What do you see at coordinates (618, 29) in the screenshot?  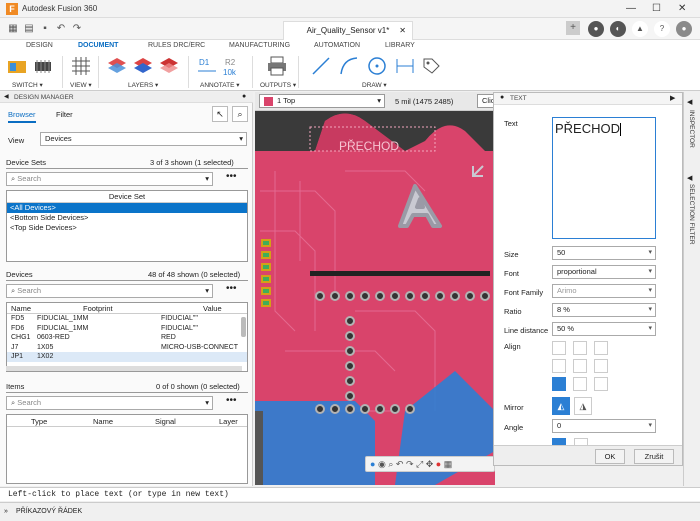 I see `job-status-icon: ◐` at bounding box center [618, 29].